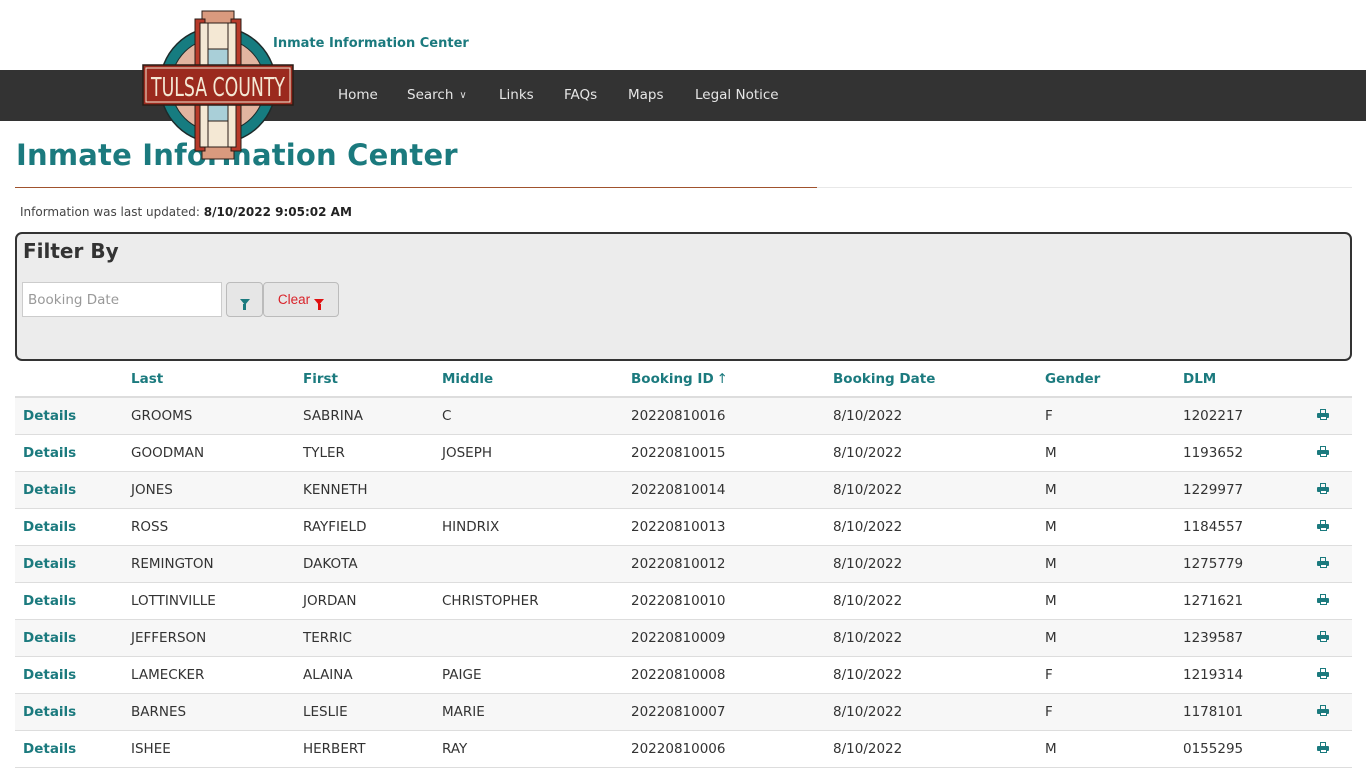 This screenshot has height=768, width=1366. I want to click on col-header-booking-id-label: Booking ID, so click(672, 378).